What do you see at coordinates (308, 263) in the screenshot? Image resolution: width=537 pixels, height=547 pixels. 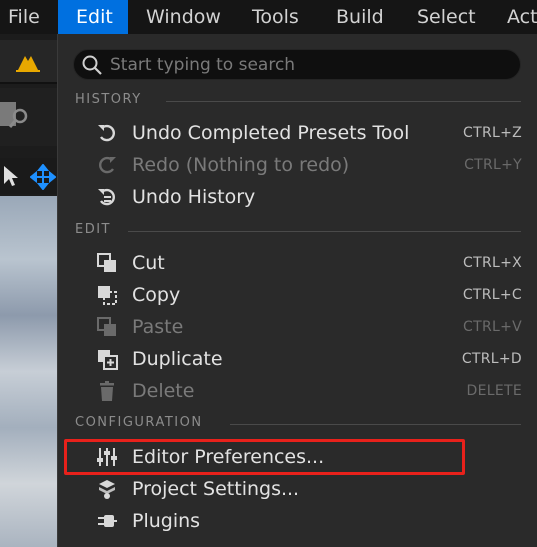 I see `menu-item-cut: Cut CTRL+X` at bounding box center [308, 263].